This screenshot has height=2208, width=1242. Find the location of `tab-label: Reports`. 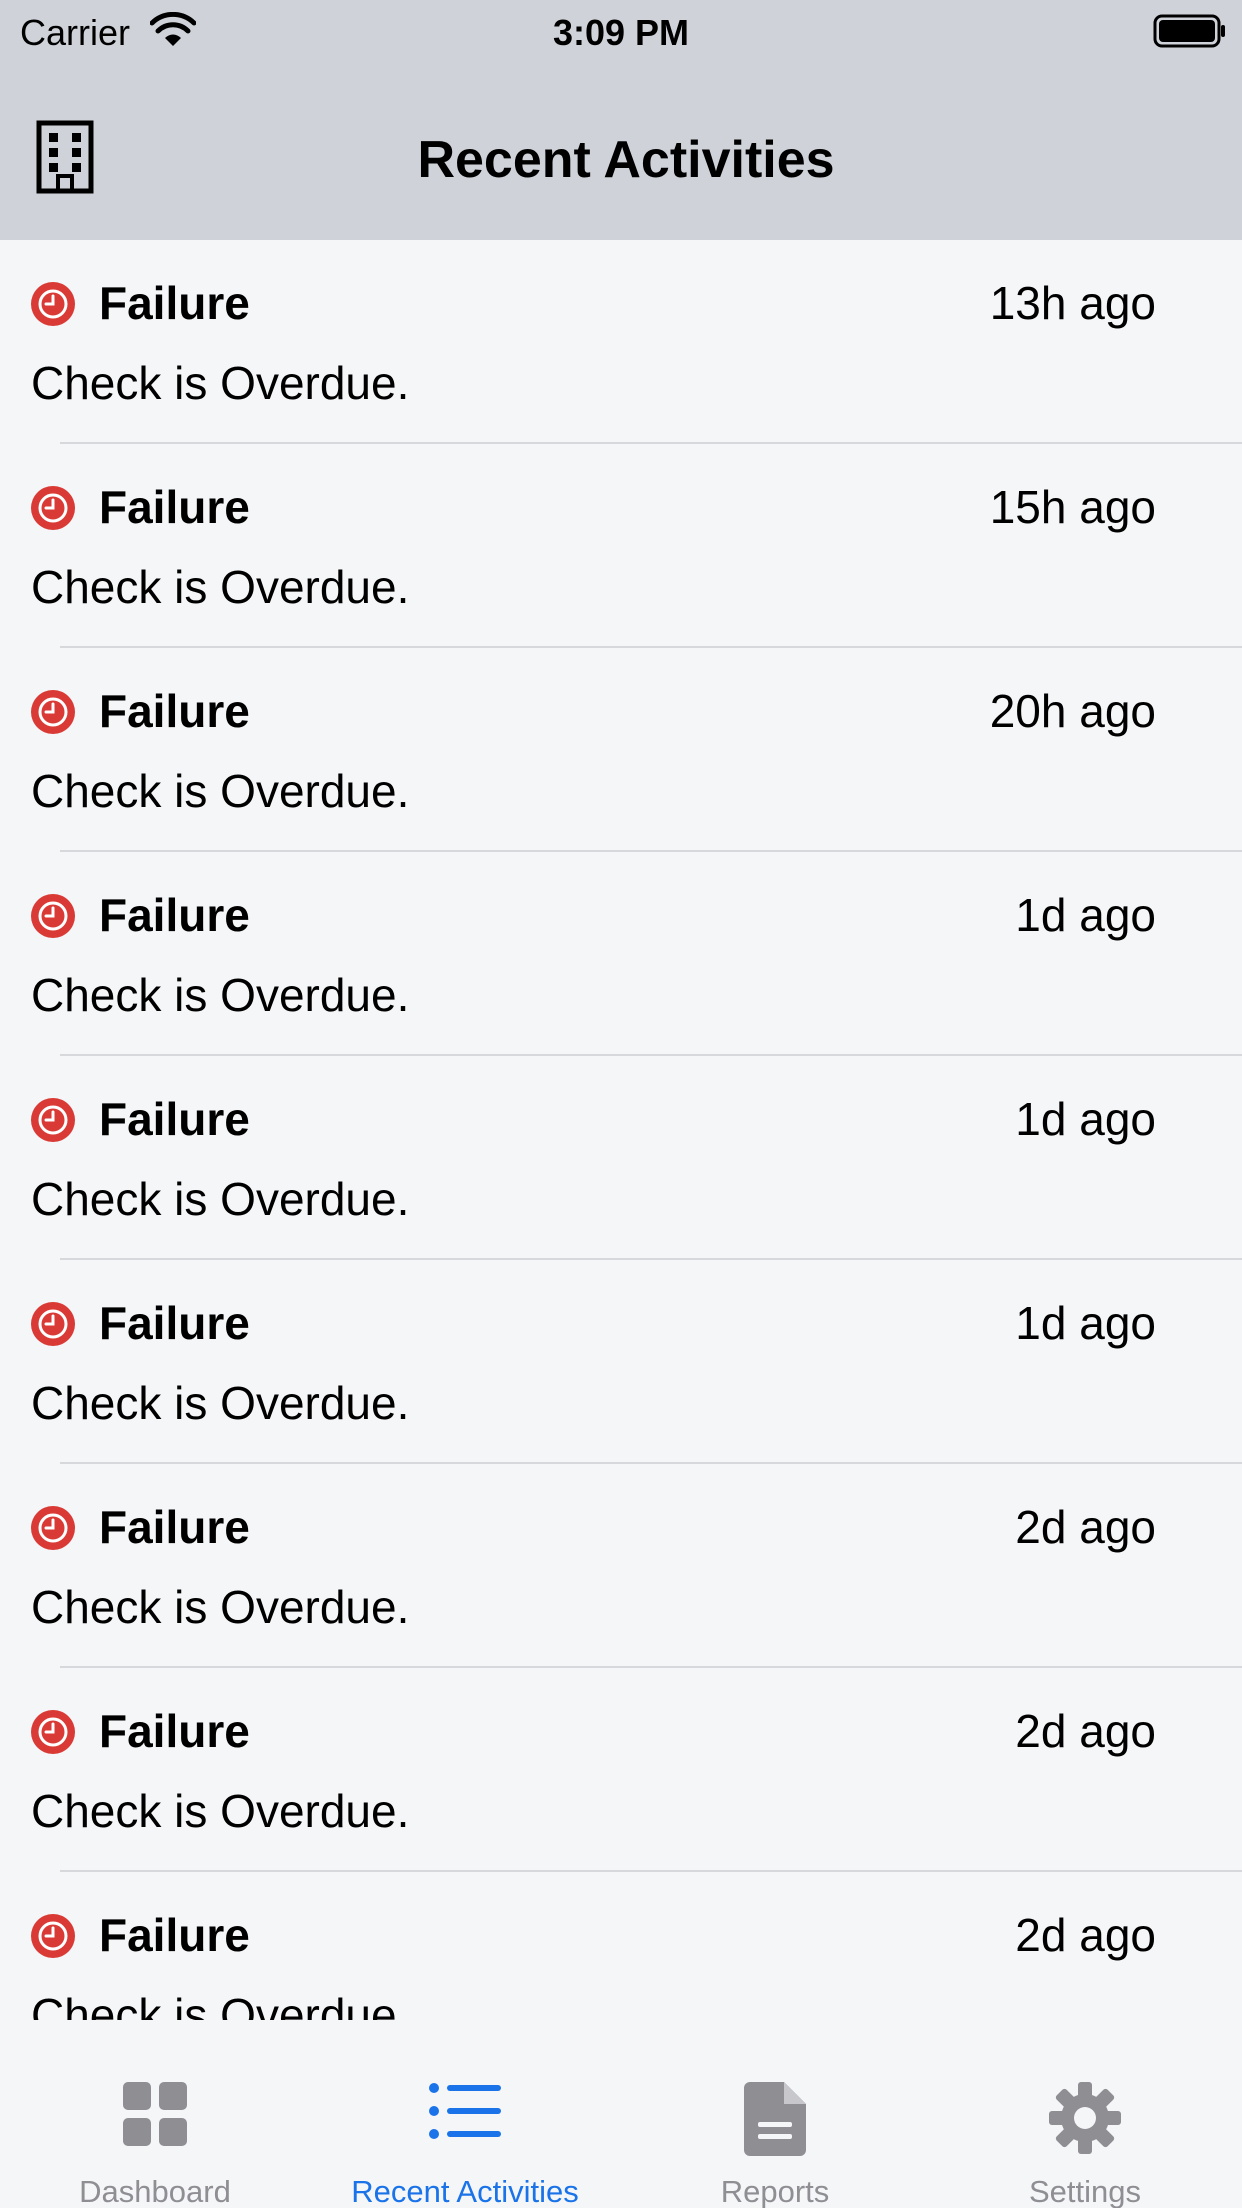

tab-label: Reports is located at coordinates (775, 2191).